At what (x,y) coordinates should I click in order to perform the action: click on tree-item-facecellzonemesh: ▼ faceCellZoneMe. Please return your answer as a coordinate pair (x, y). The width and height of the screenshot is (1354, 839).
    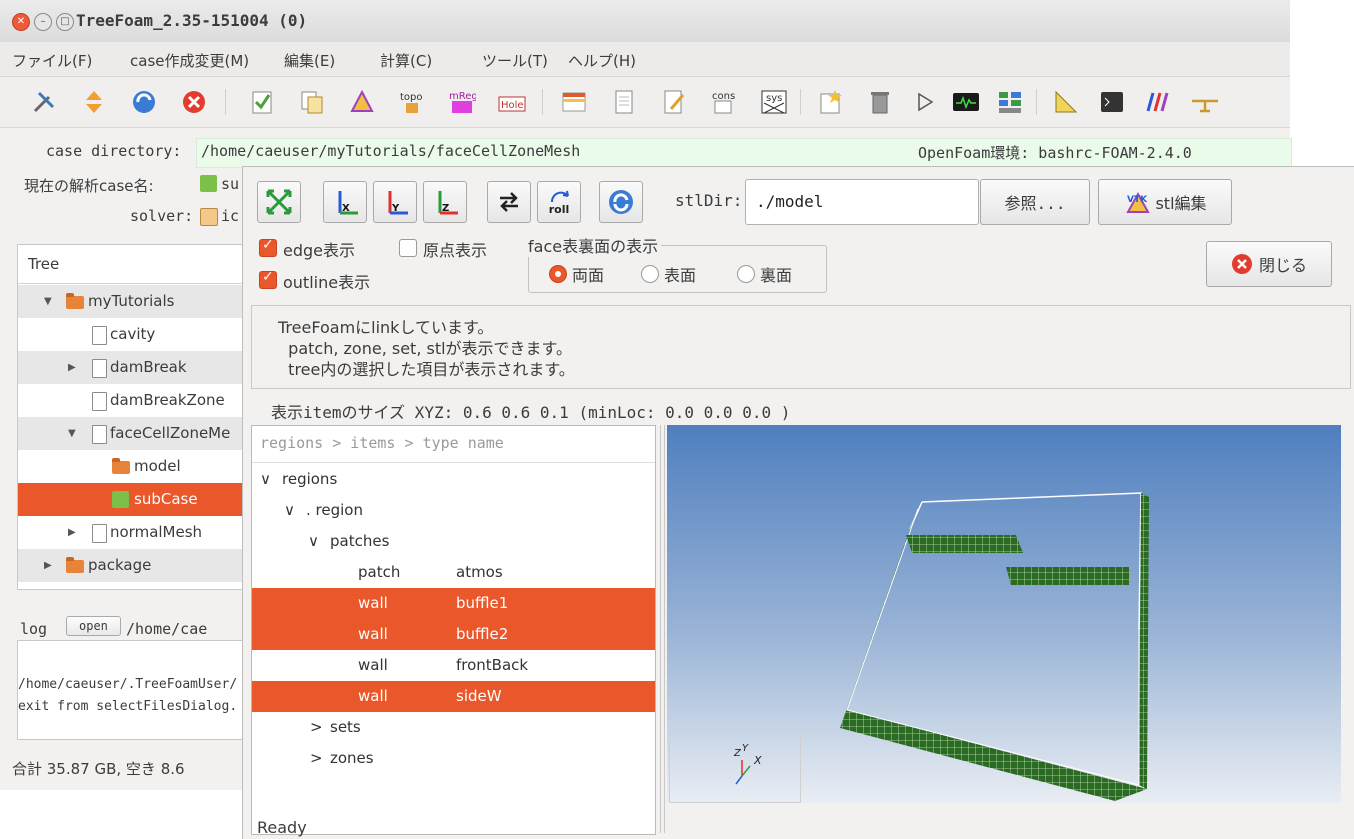
    Looking at the image, I should click on (133, 433).